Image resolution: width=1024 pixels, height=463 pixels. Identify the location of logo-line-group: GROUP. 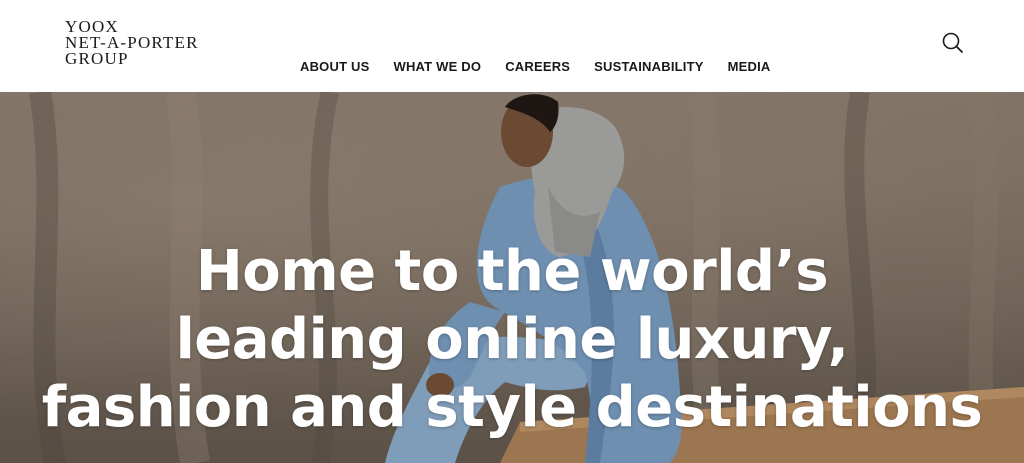
(97, 58).